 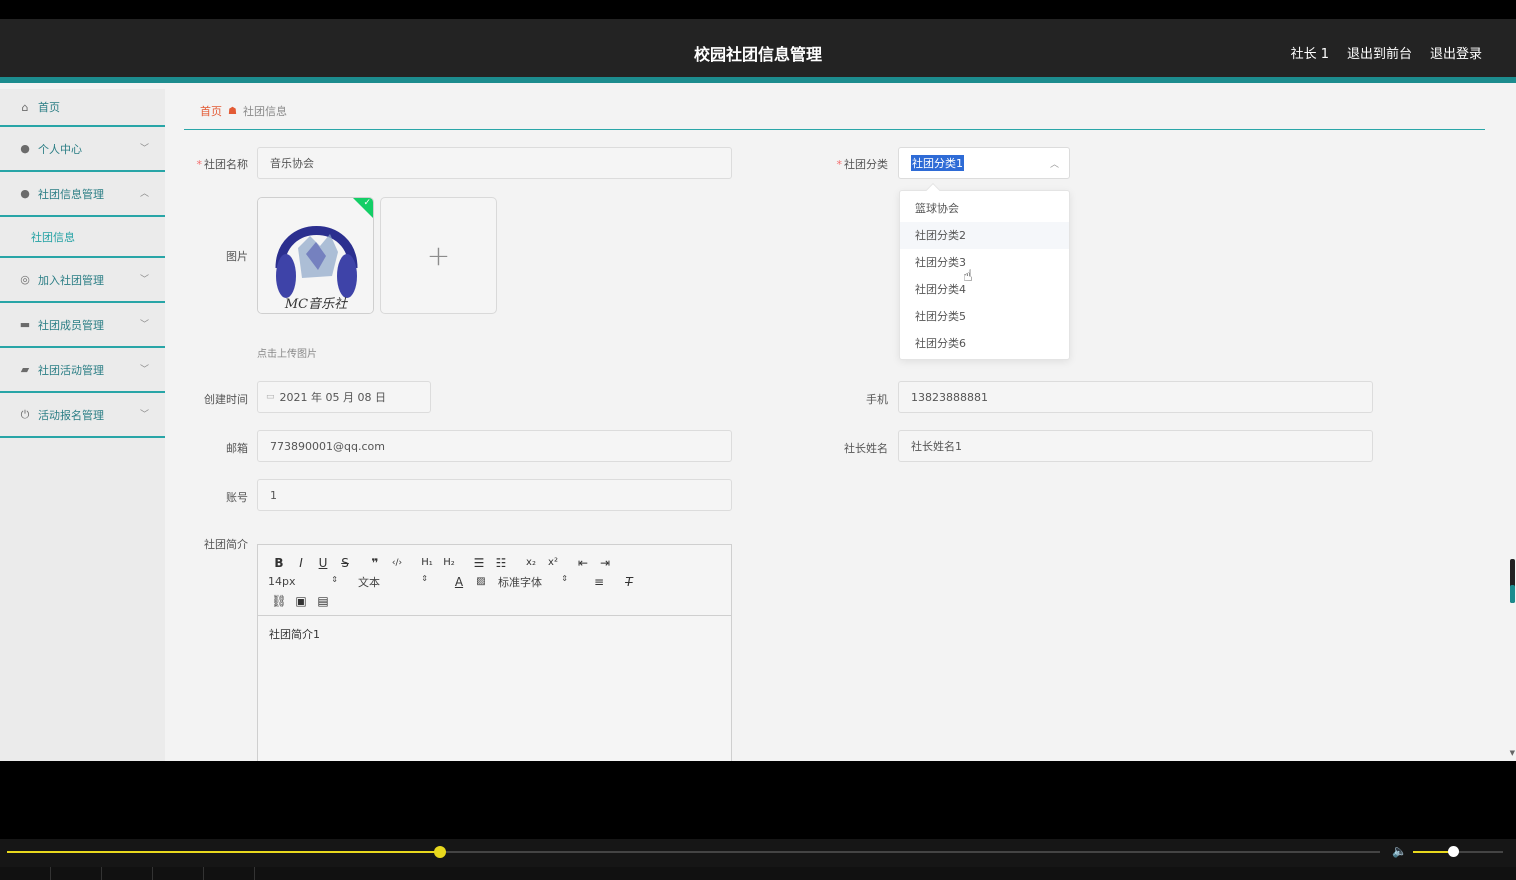 I want to click on text-type-select: 文本 ⇕, so click(x=403, y=582).